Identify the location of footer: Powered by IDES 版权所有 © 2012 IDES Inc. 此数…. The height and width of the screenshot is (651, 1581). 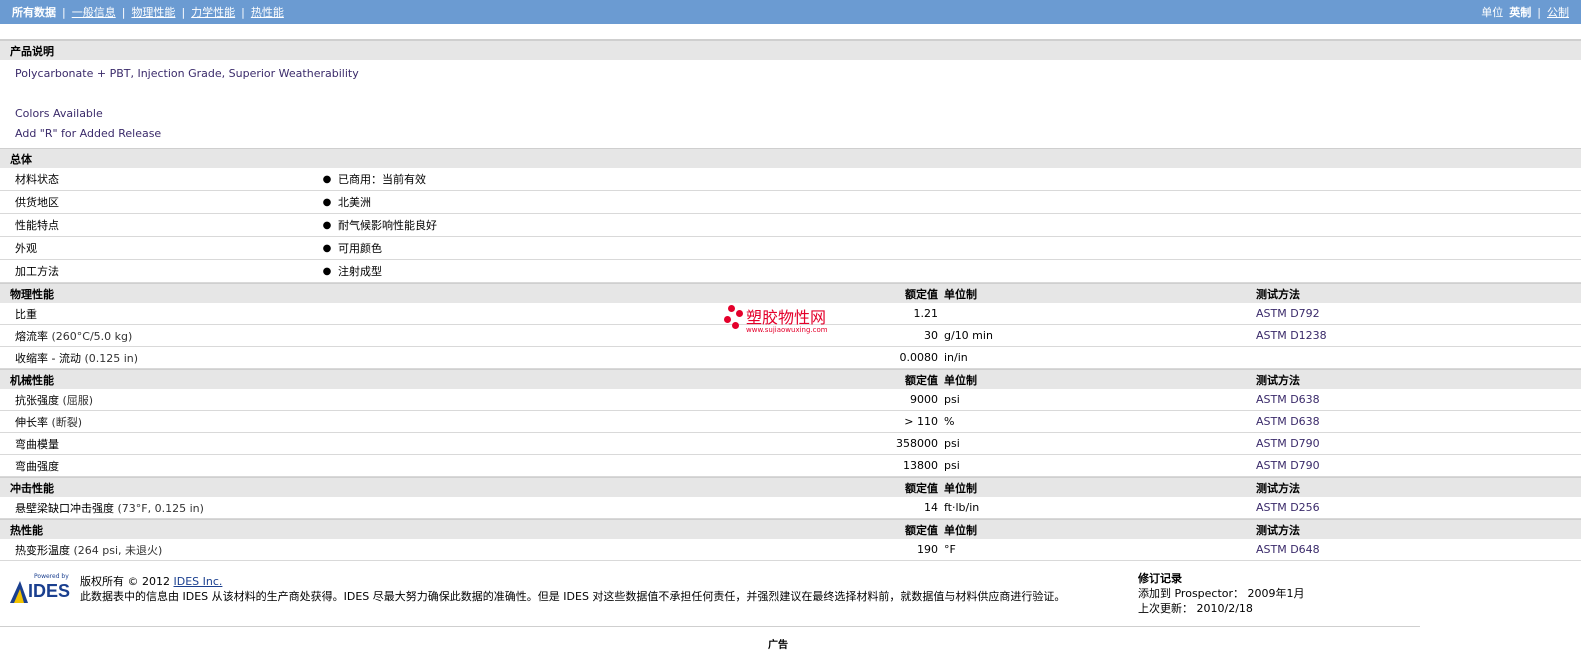
(790, 594).